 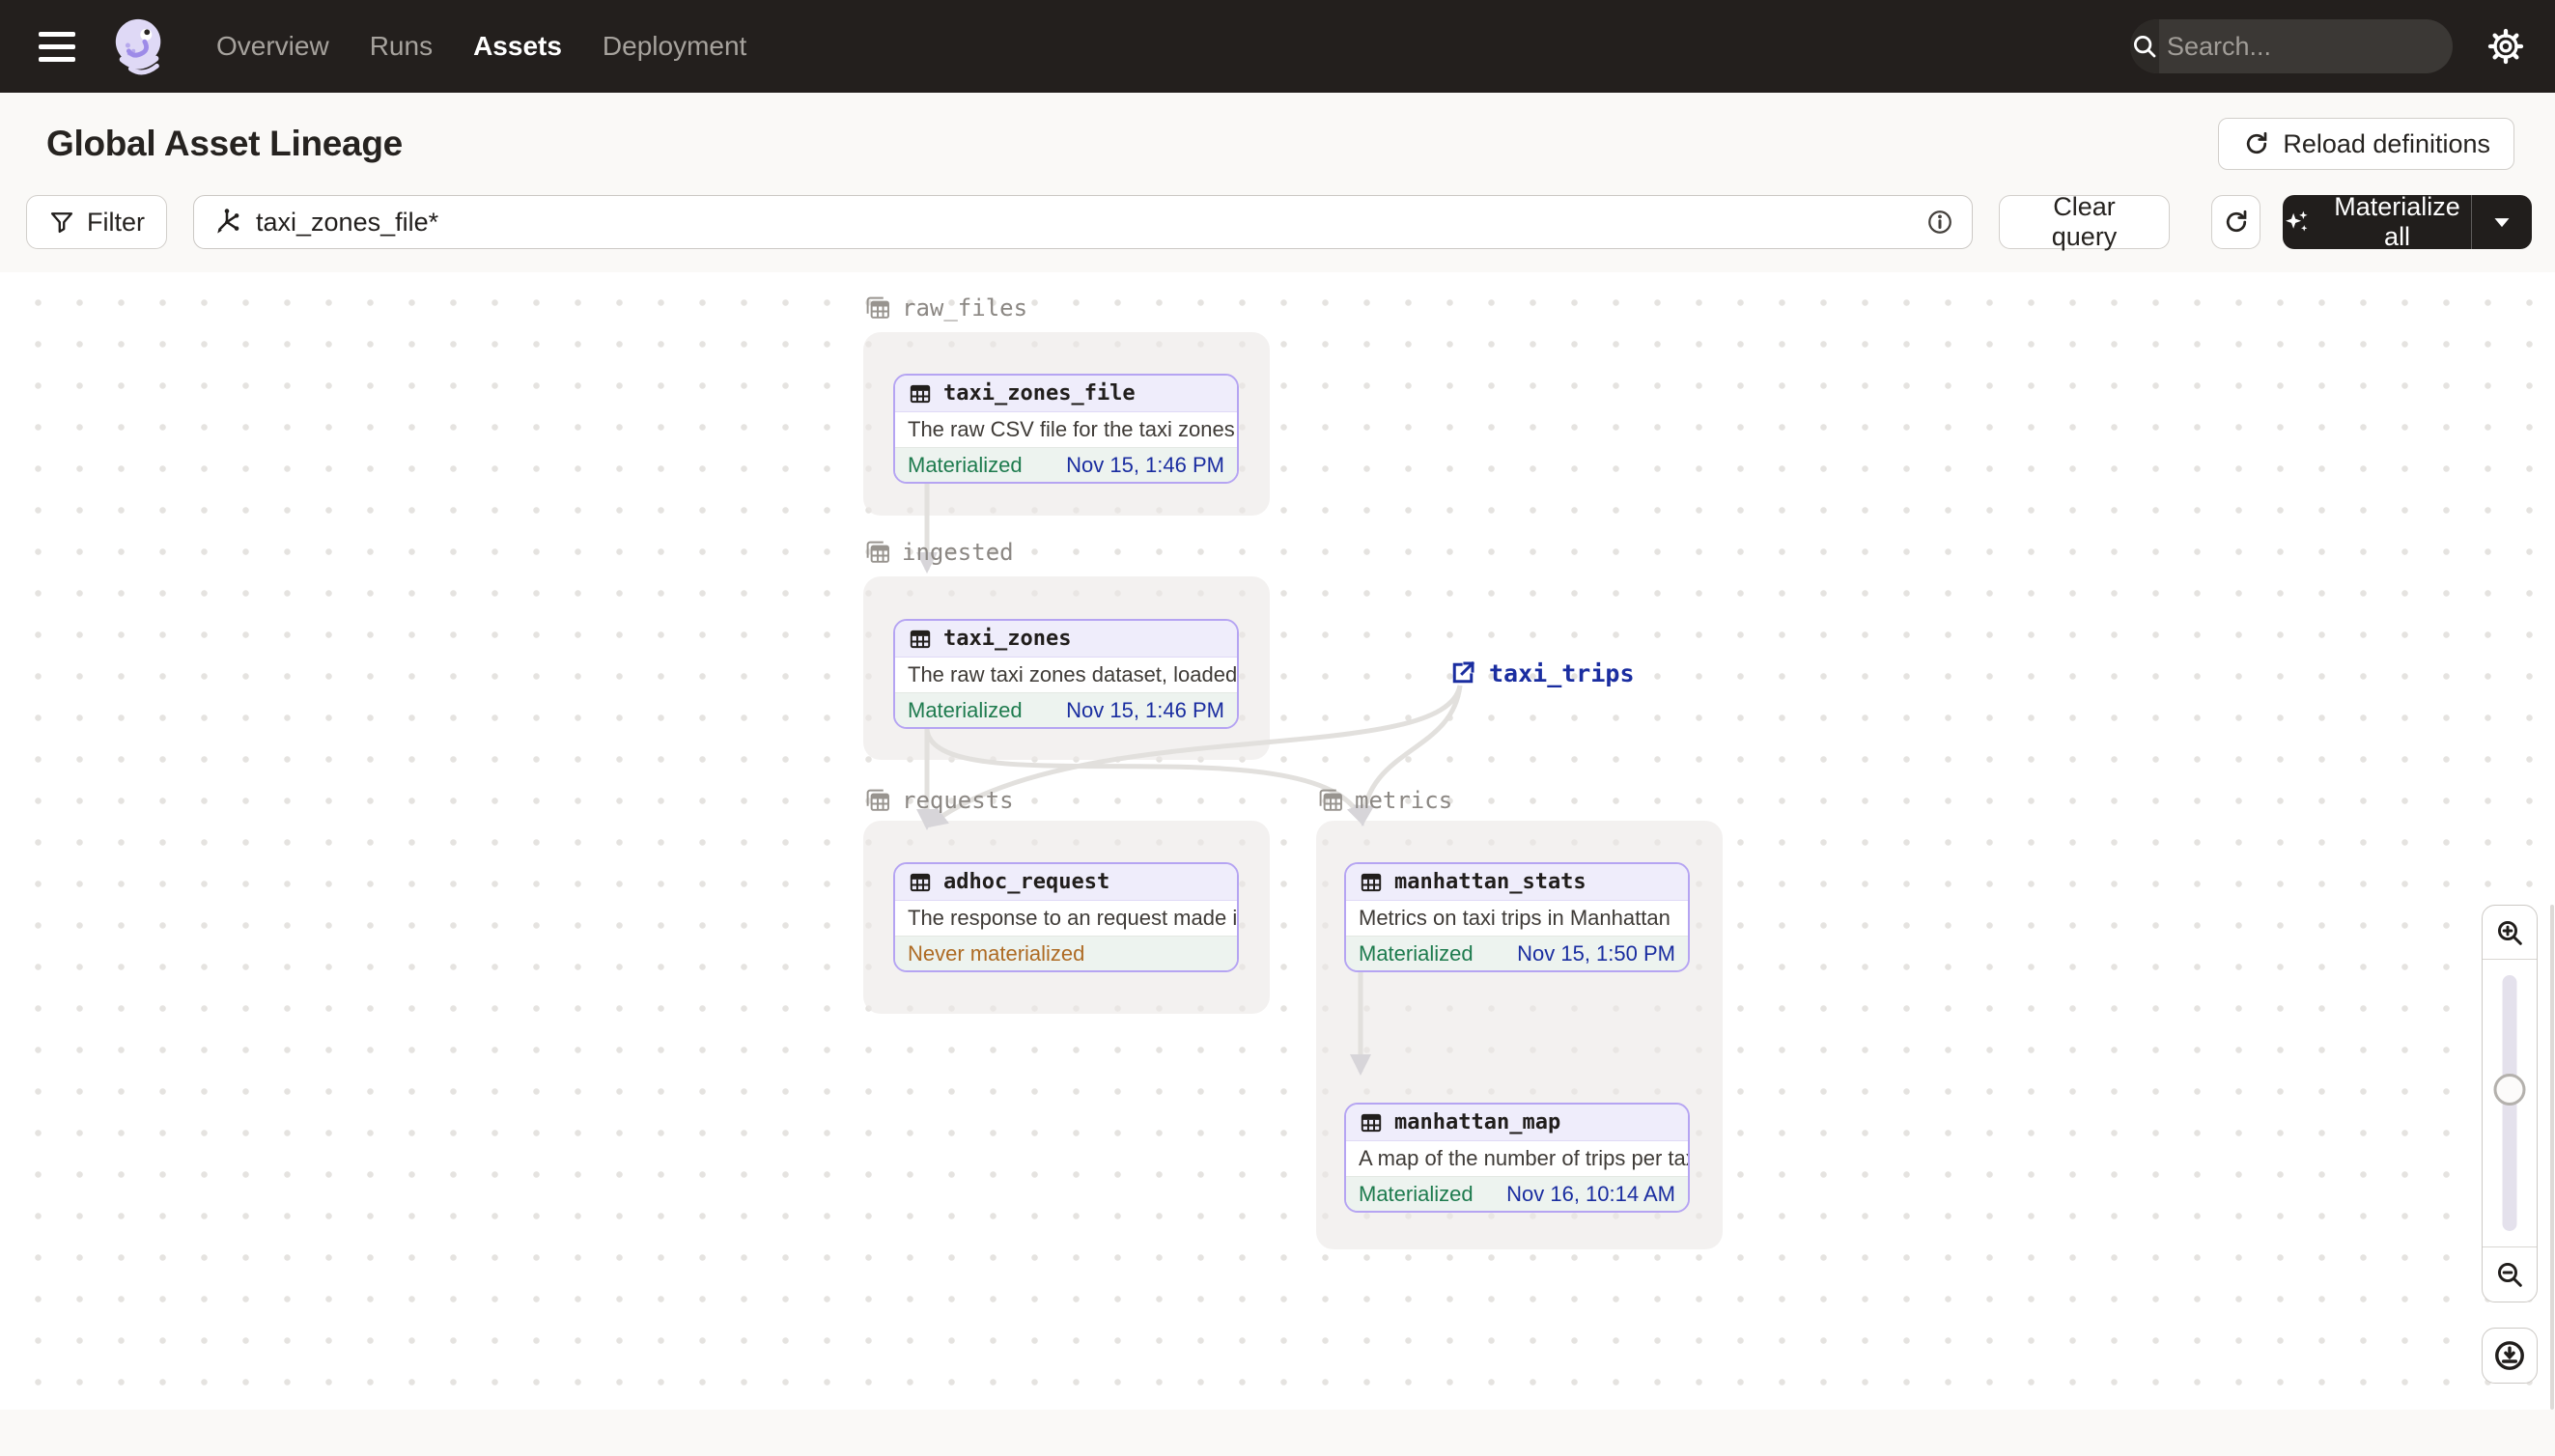 I want to click on dagster-logo, so click(x=140, y=46).